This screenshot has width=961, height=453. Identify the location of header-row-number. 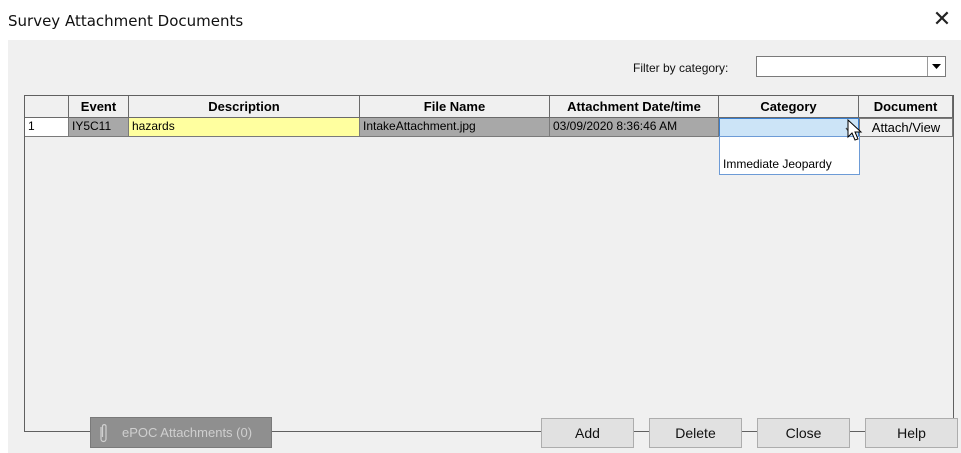
(47, 107).